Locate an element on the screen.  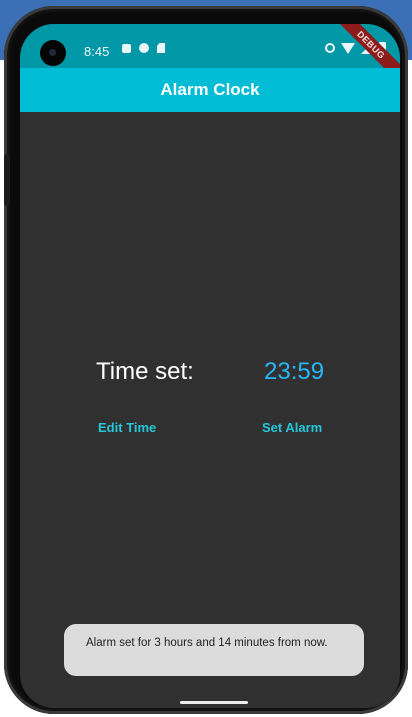
camera-lens is located at coordinates (52, 52).